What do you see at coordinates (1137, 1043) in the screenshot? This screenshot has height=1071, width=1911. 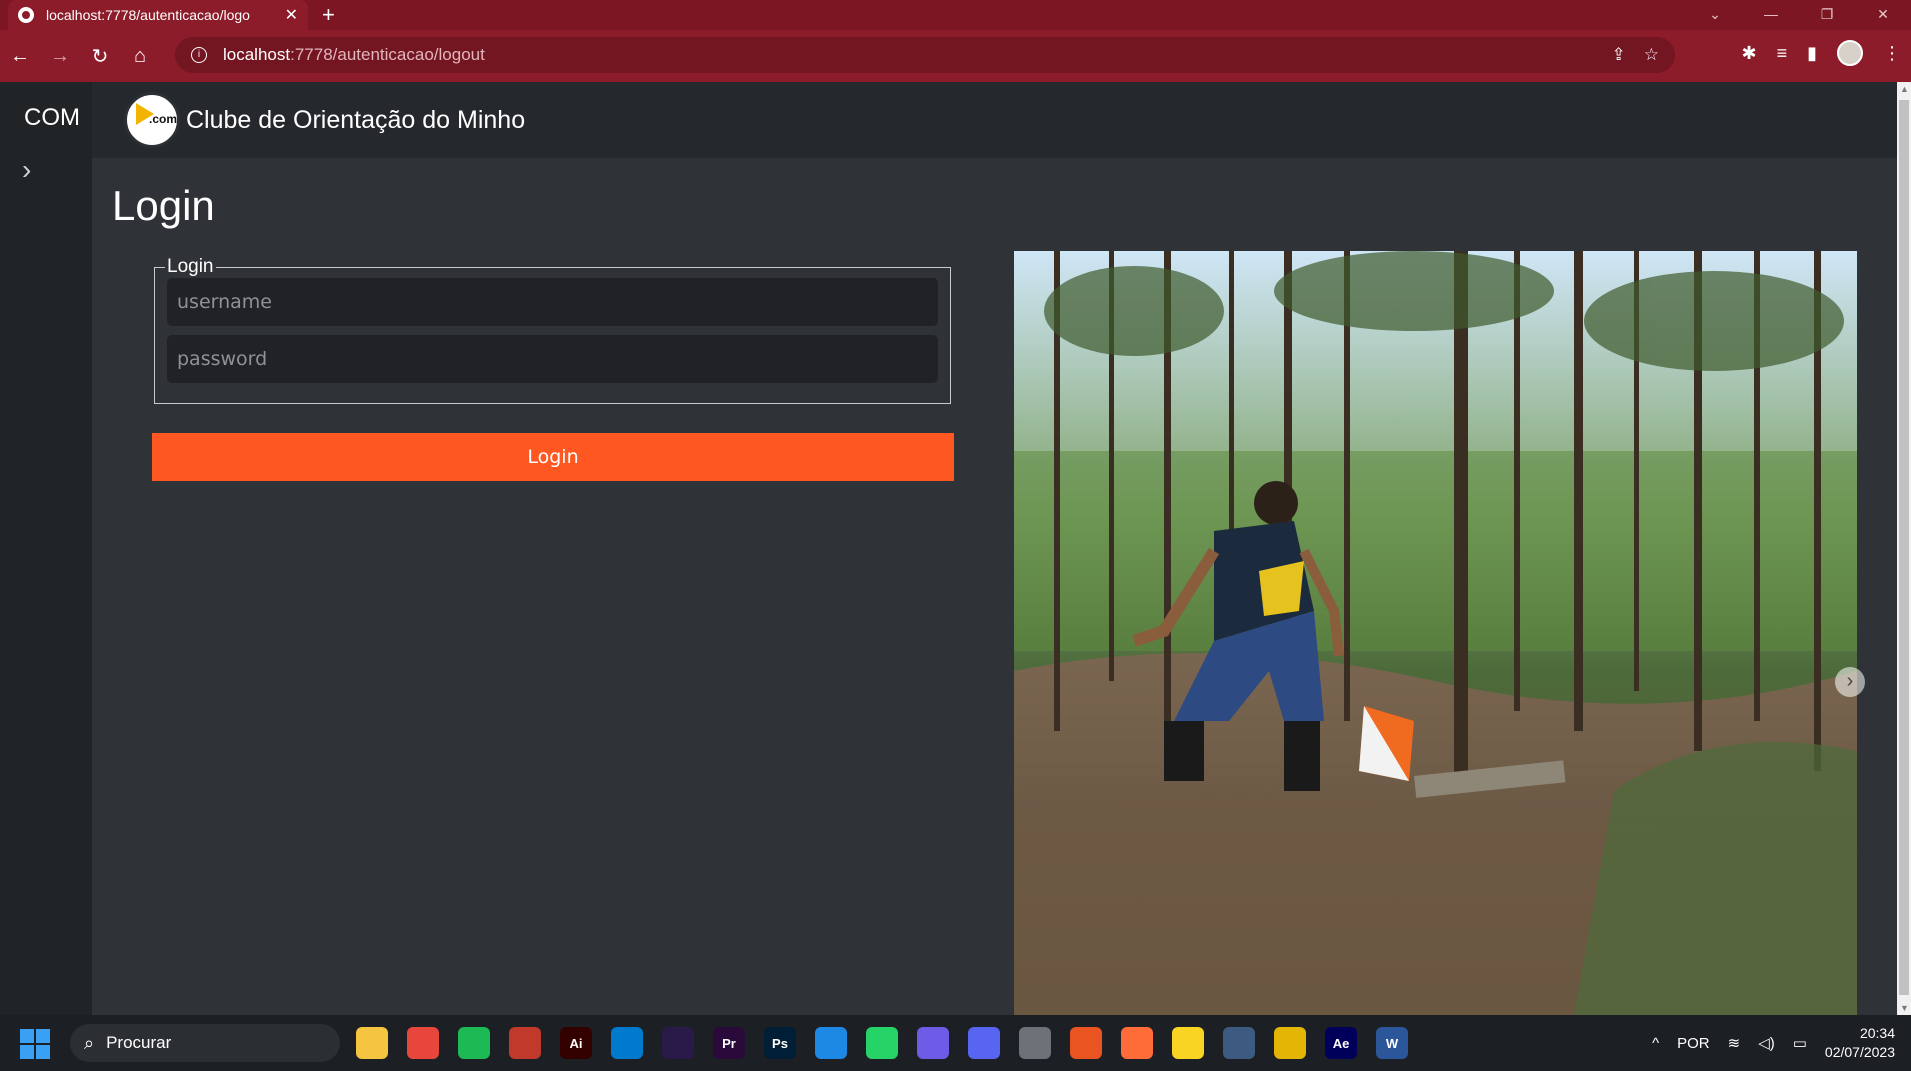 I see `postman-icon` at bounding box center [1137, 1043].